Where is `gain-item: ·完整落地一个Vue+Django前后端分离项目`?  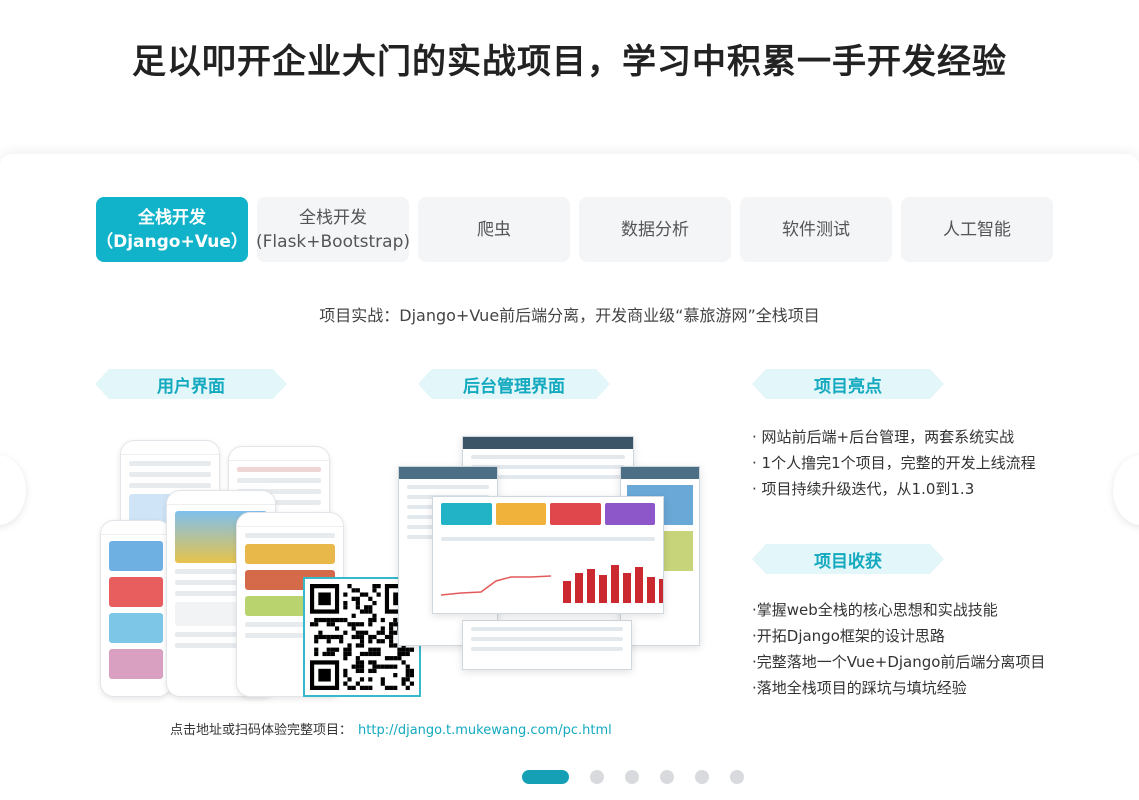 gain-item: ·完整落地一个Vue+Django前后端分离项目 is located at coordinates (899, 662).